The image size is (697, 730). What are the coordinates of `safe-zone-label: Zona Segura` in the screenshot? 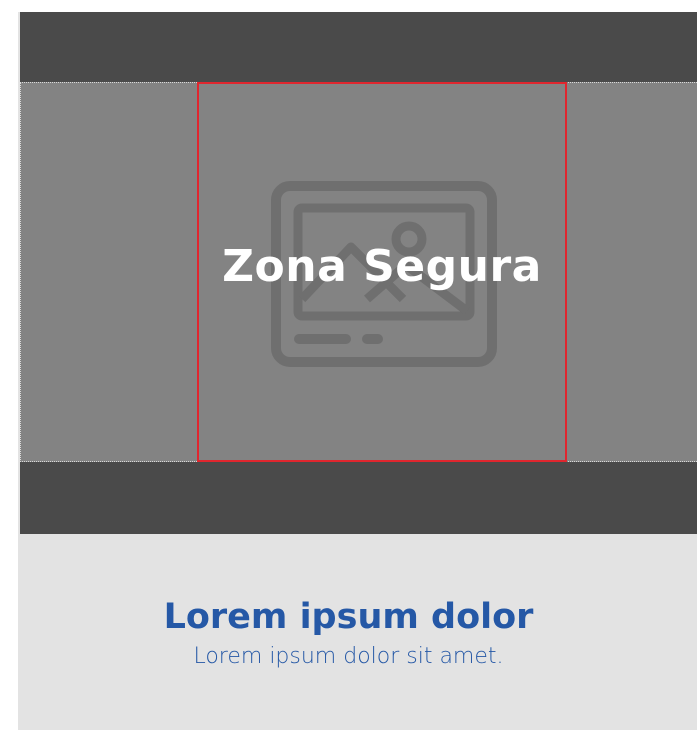 It's located at (382, 266).